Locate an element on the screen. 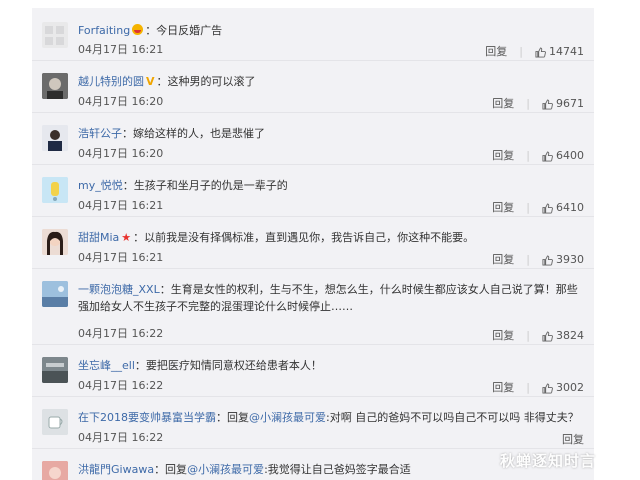 The height and width of the screenshot is (480, 640). comment-text: ：嫁给这样的人，也是悲催了 is located at coordinates (193, 133).